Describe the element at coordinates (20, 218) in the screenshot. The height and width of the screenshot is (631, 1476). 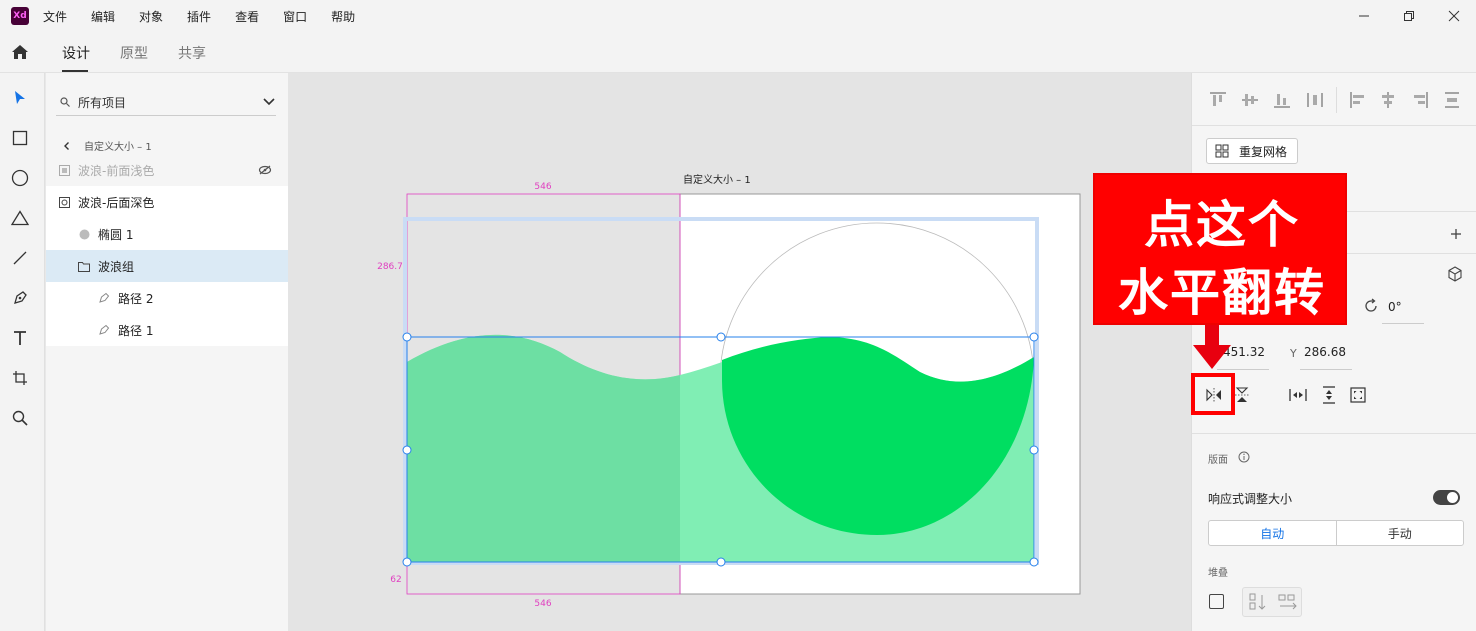
I see `polygon-icon` at that location.